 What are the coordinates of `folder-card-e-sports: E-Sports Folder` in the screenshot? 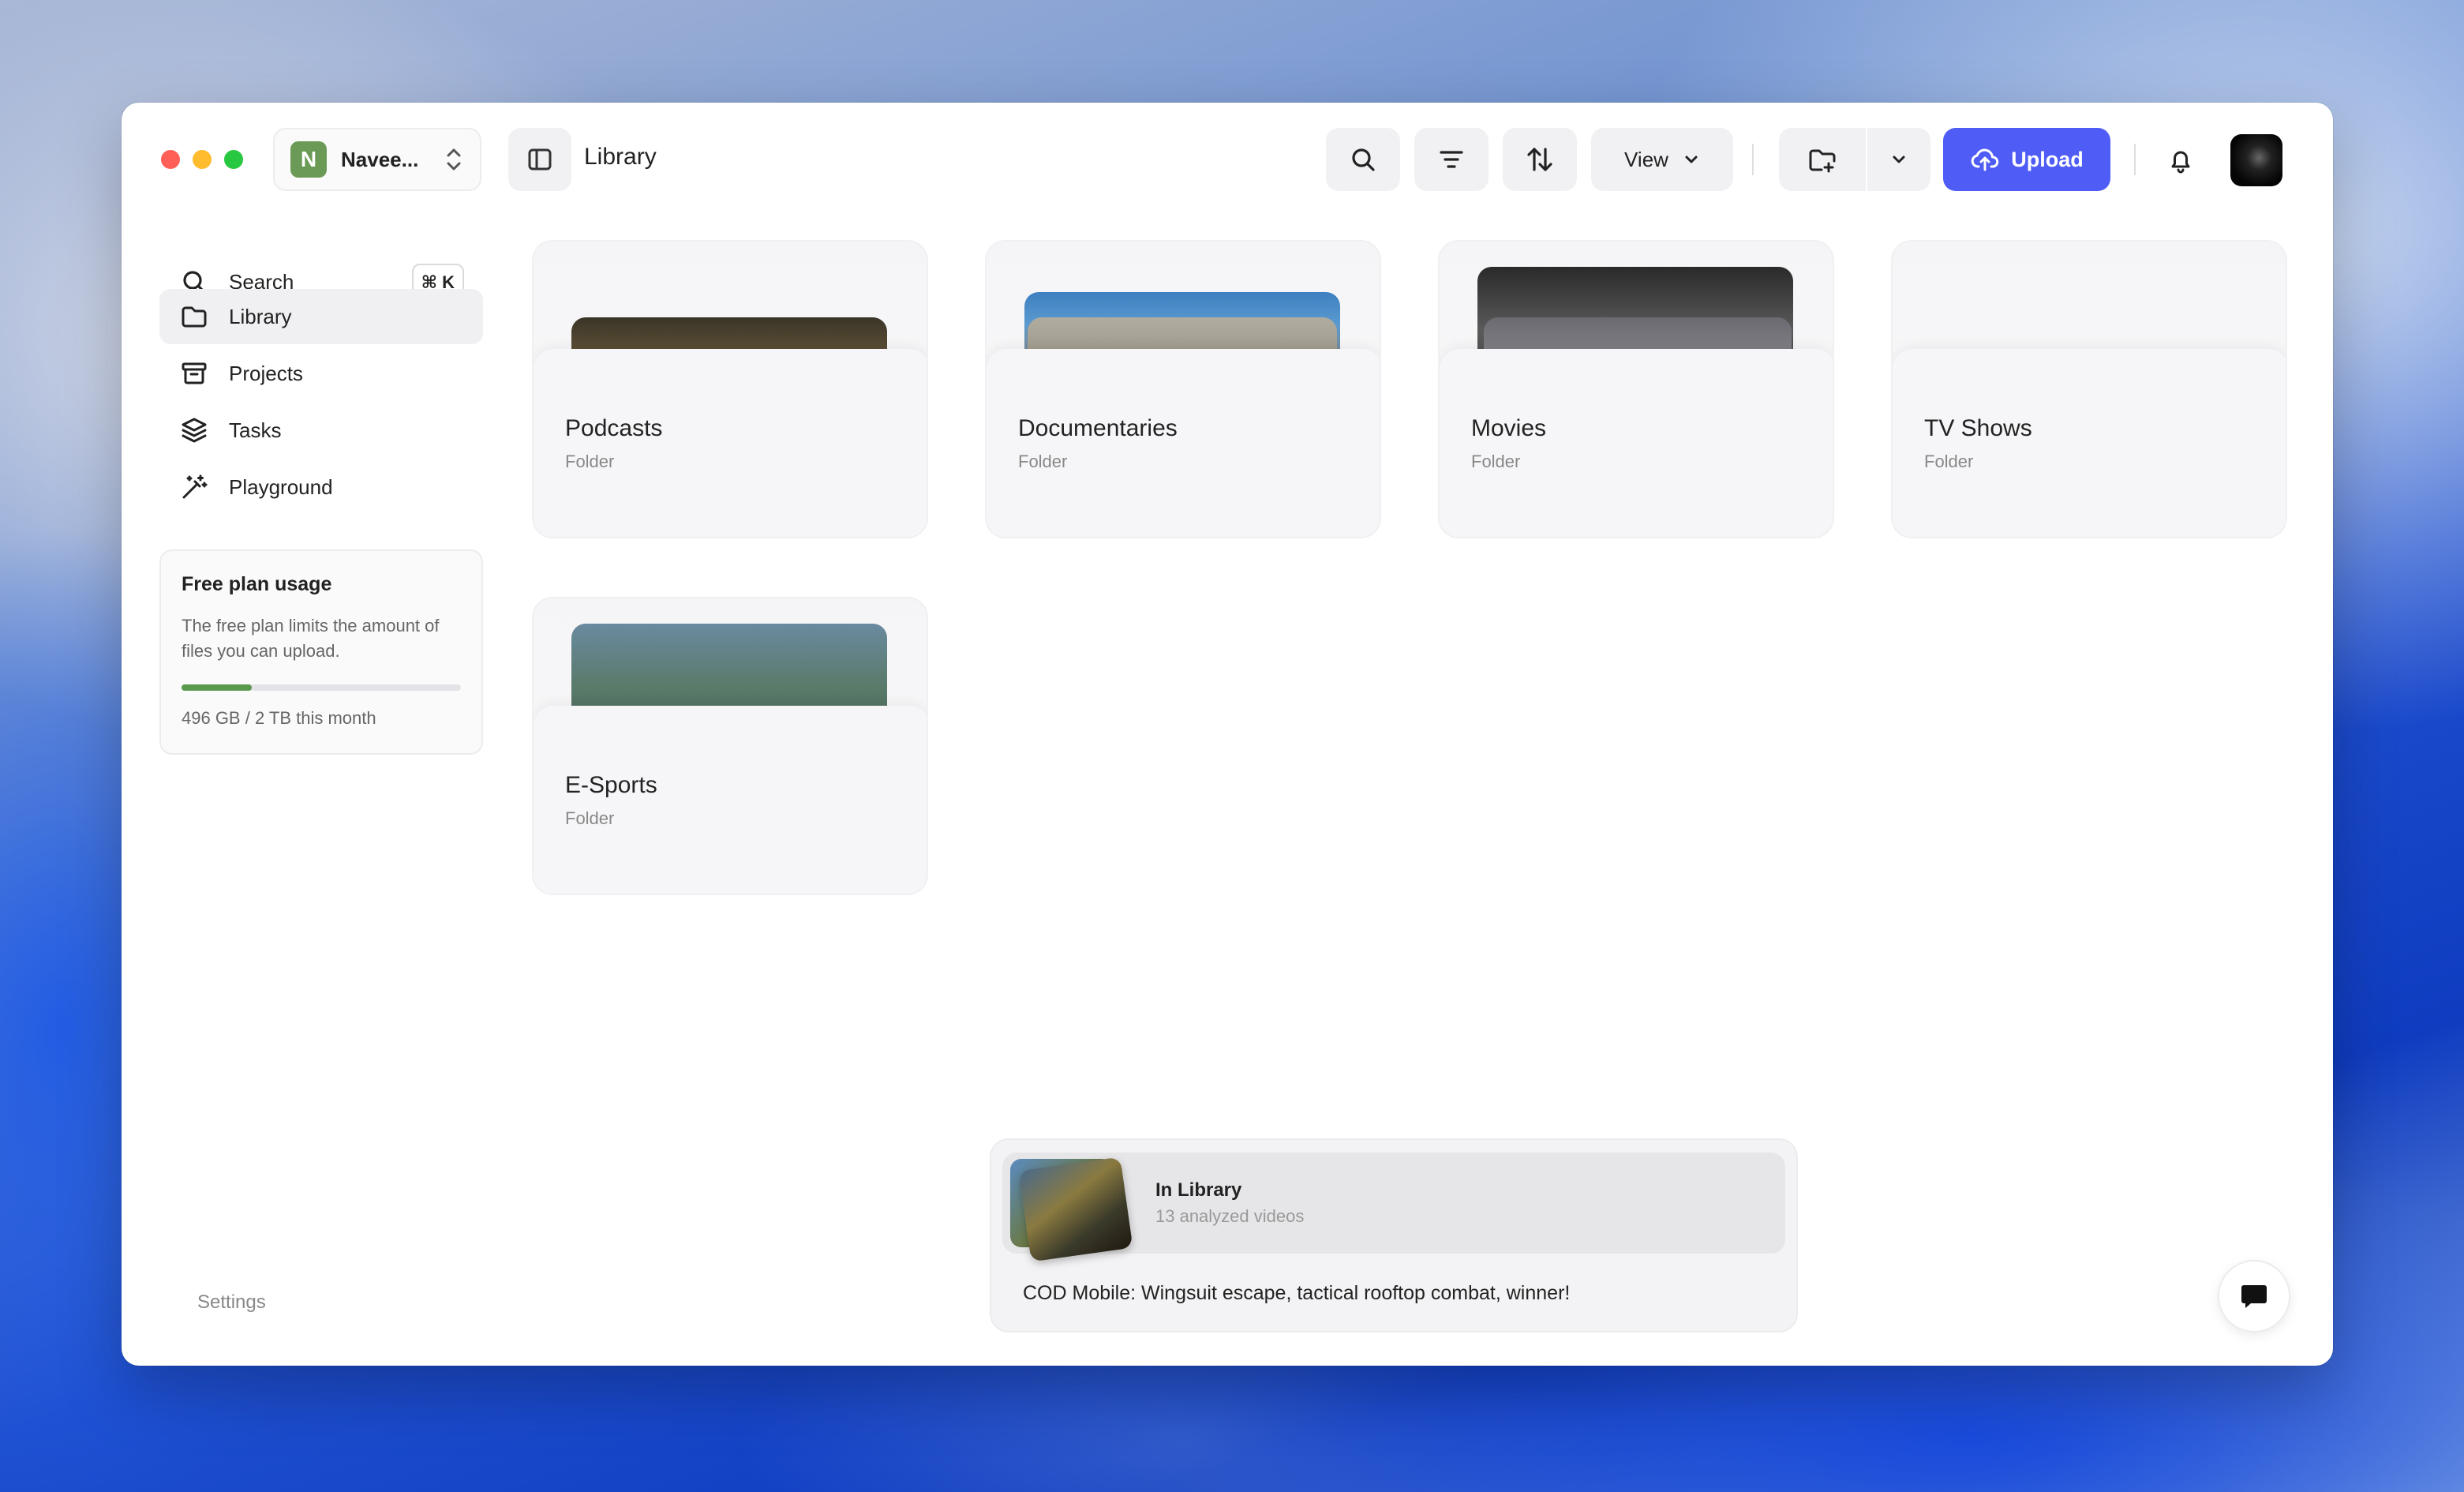 It's located at (730, 746).